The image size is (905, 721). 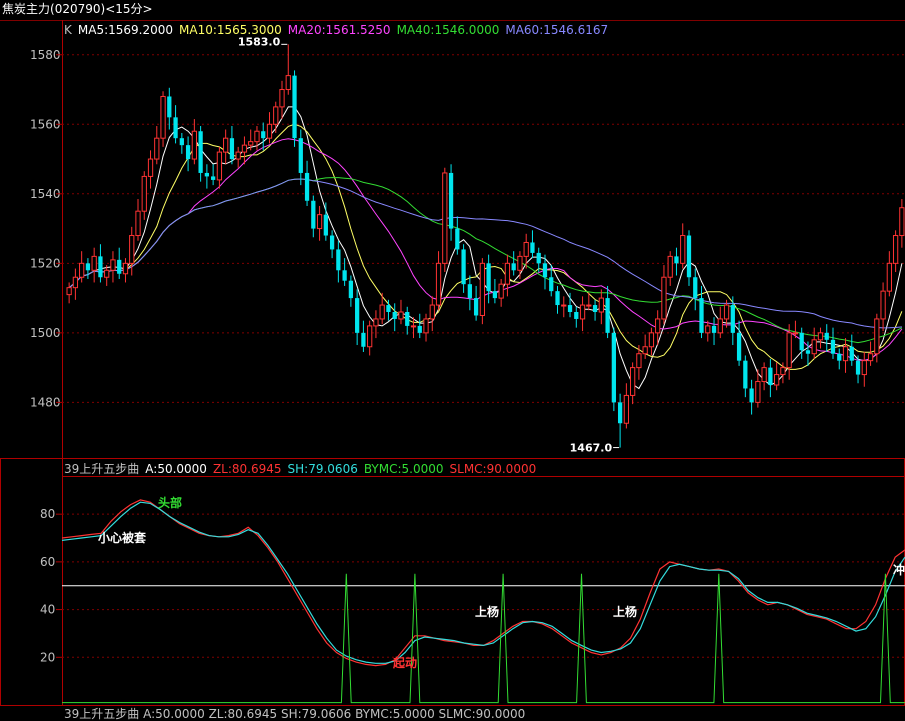 What do you see at coordinates (122, 537) in the screenshot?
I see `indicator-annotation: 小心被套` at bounding box center [122, 537].